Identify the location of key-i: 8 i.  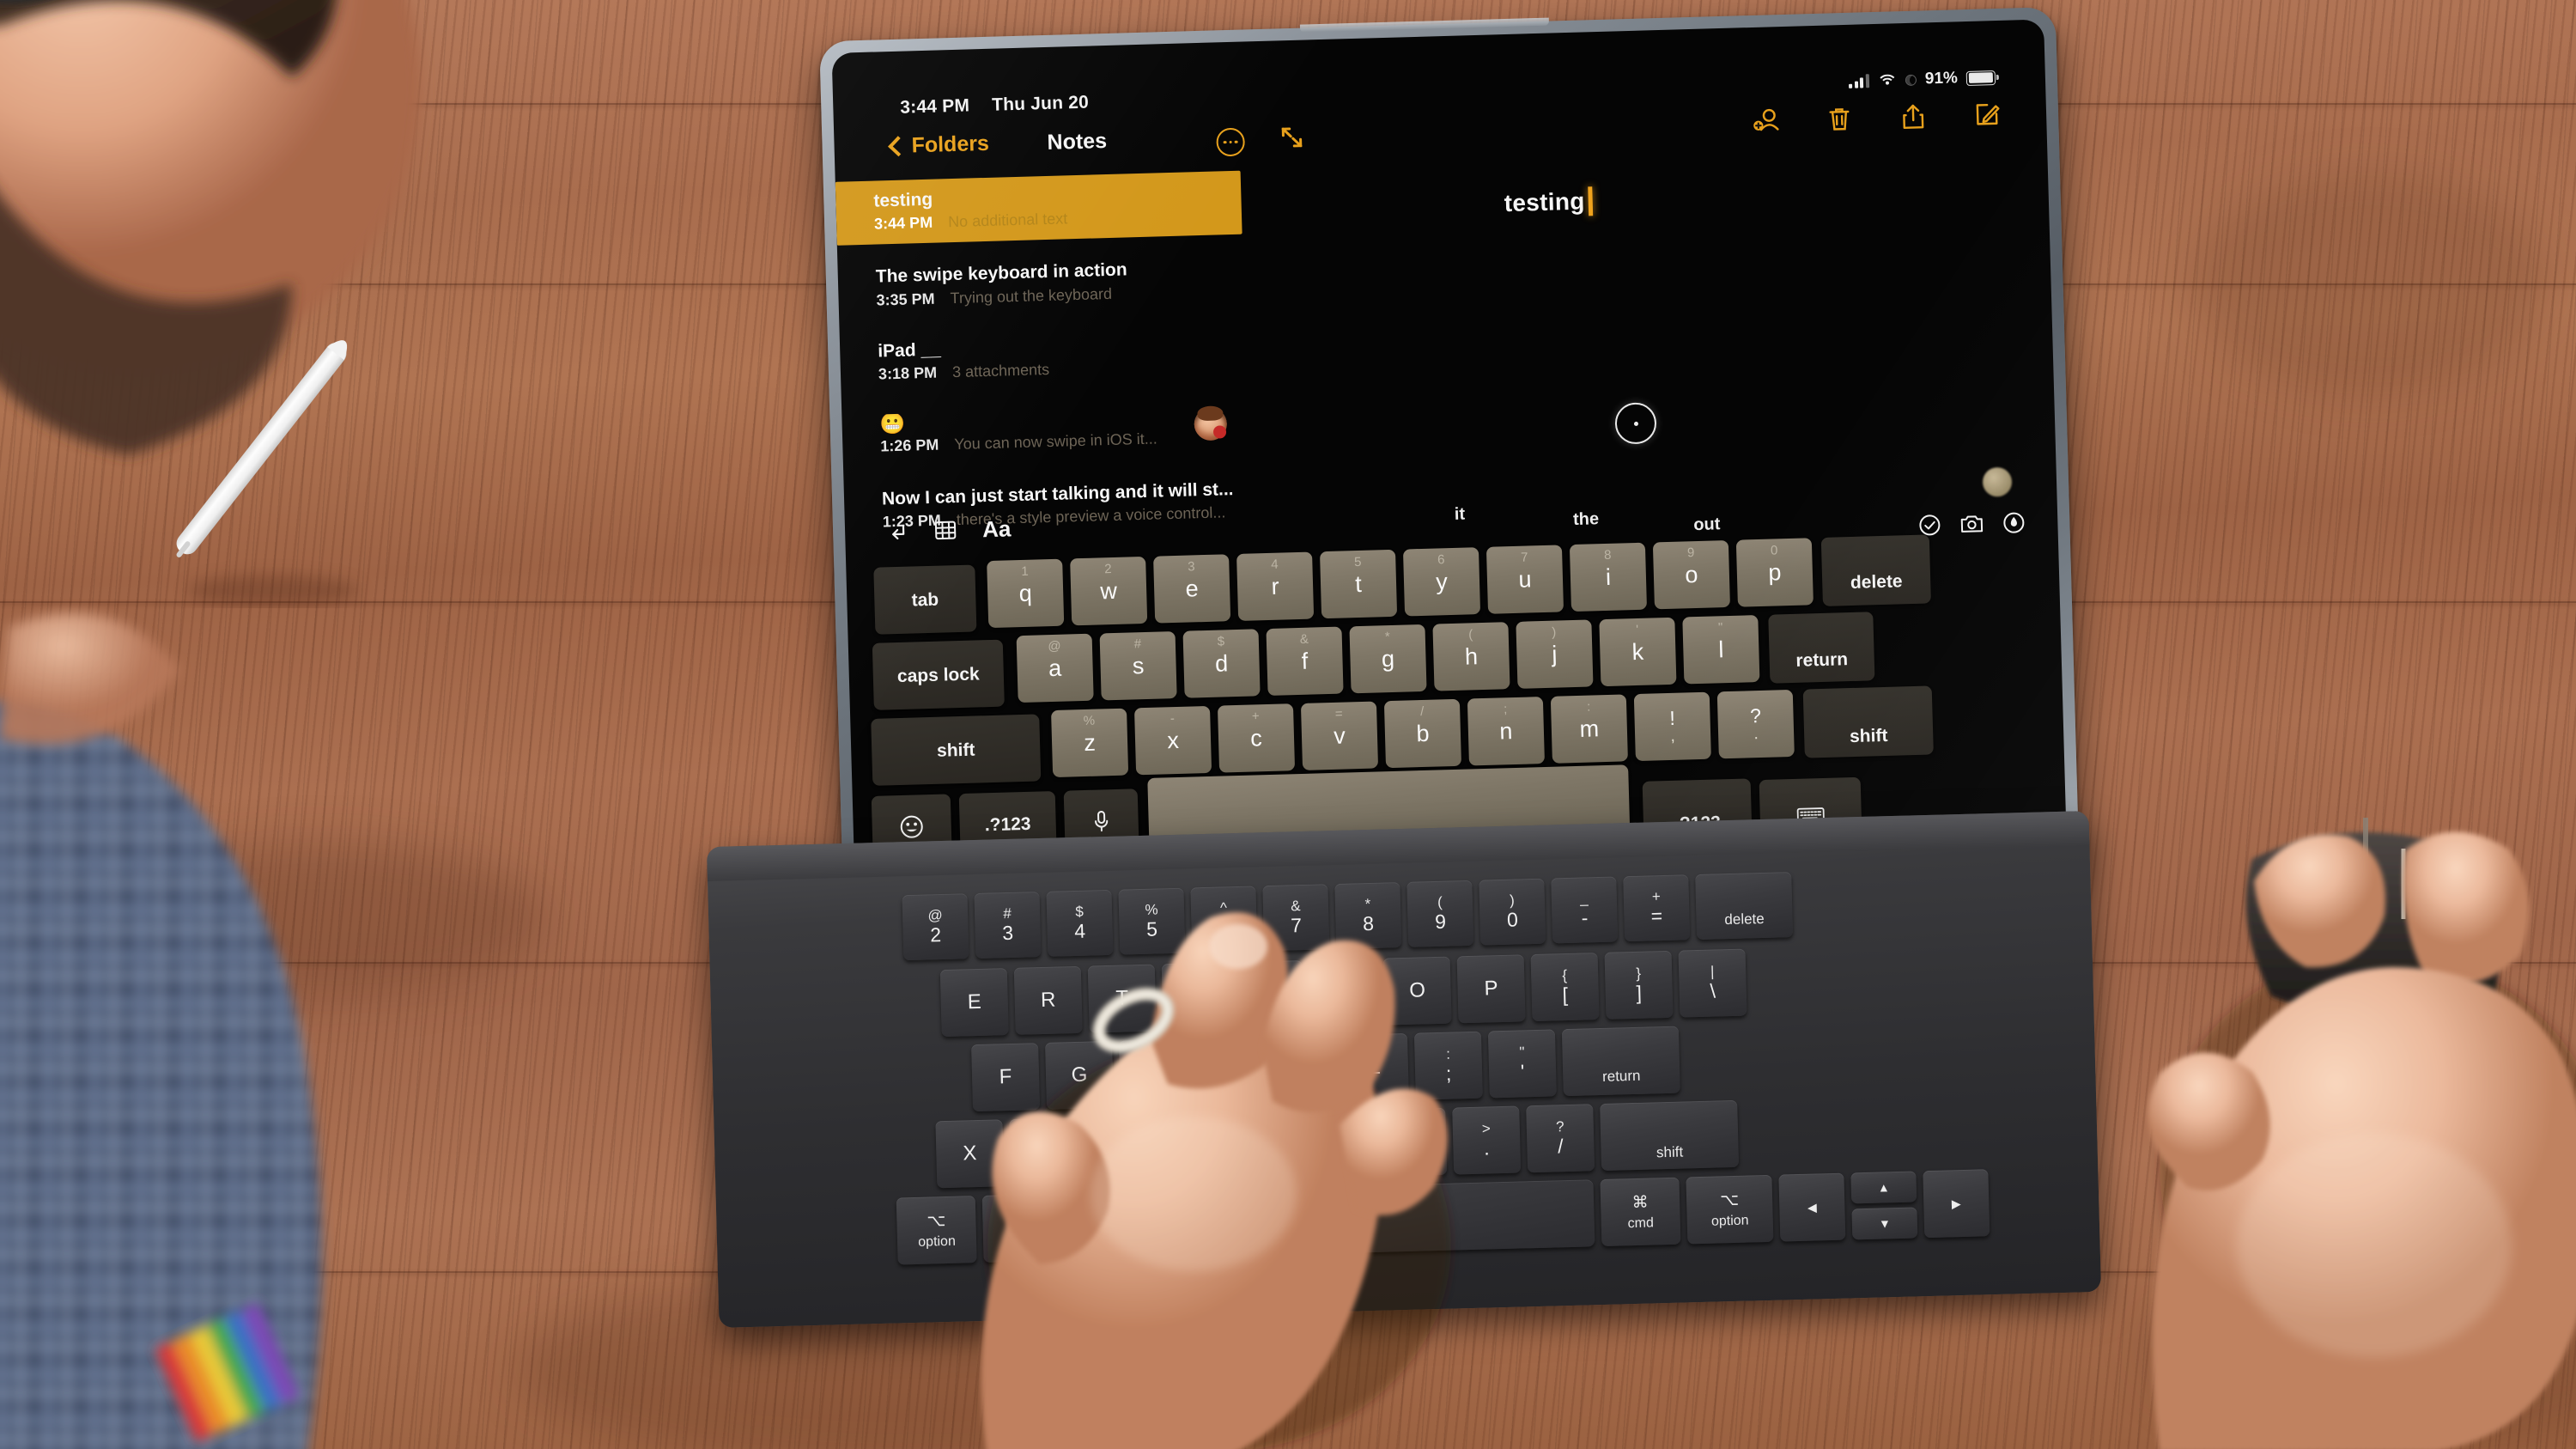
(1609, 577).